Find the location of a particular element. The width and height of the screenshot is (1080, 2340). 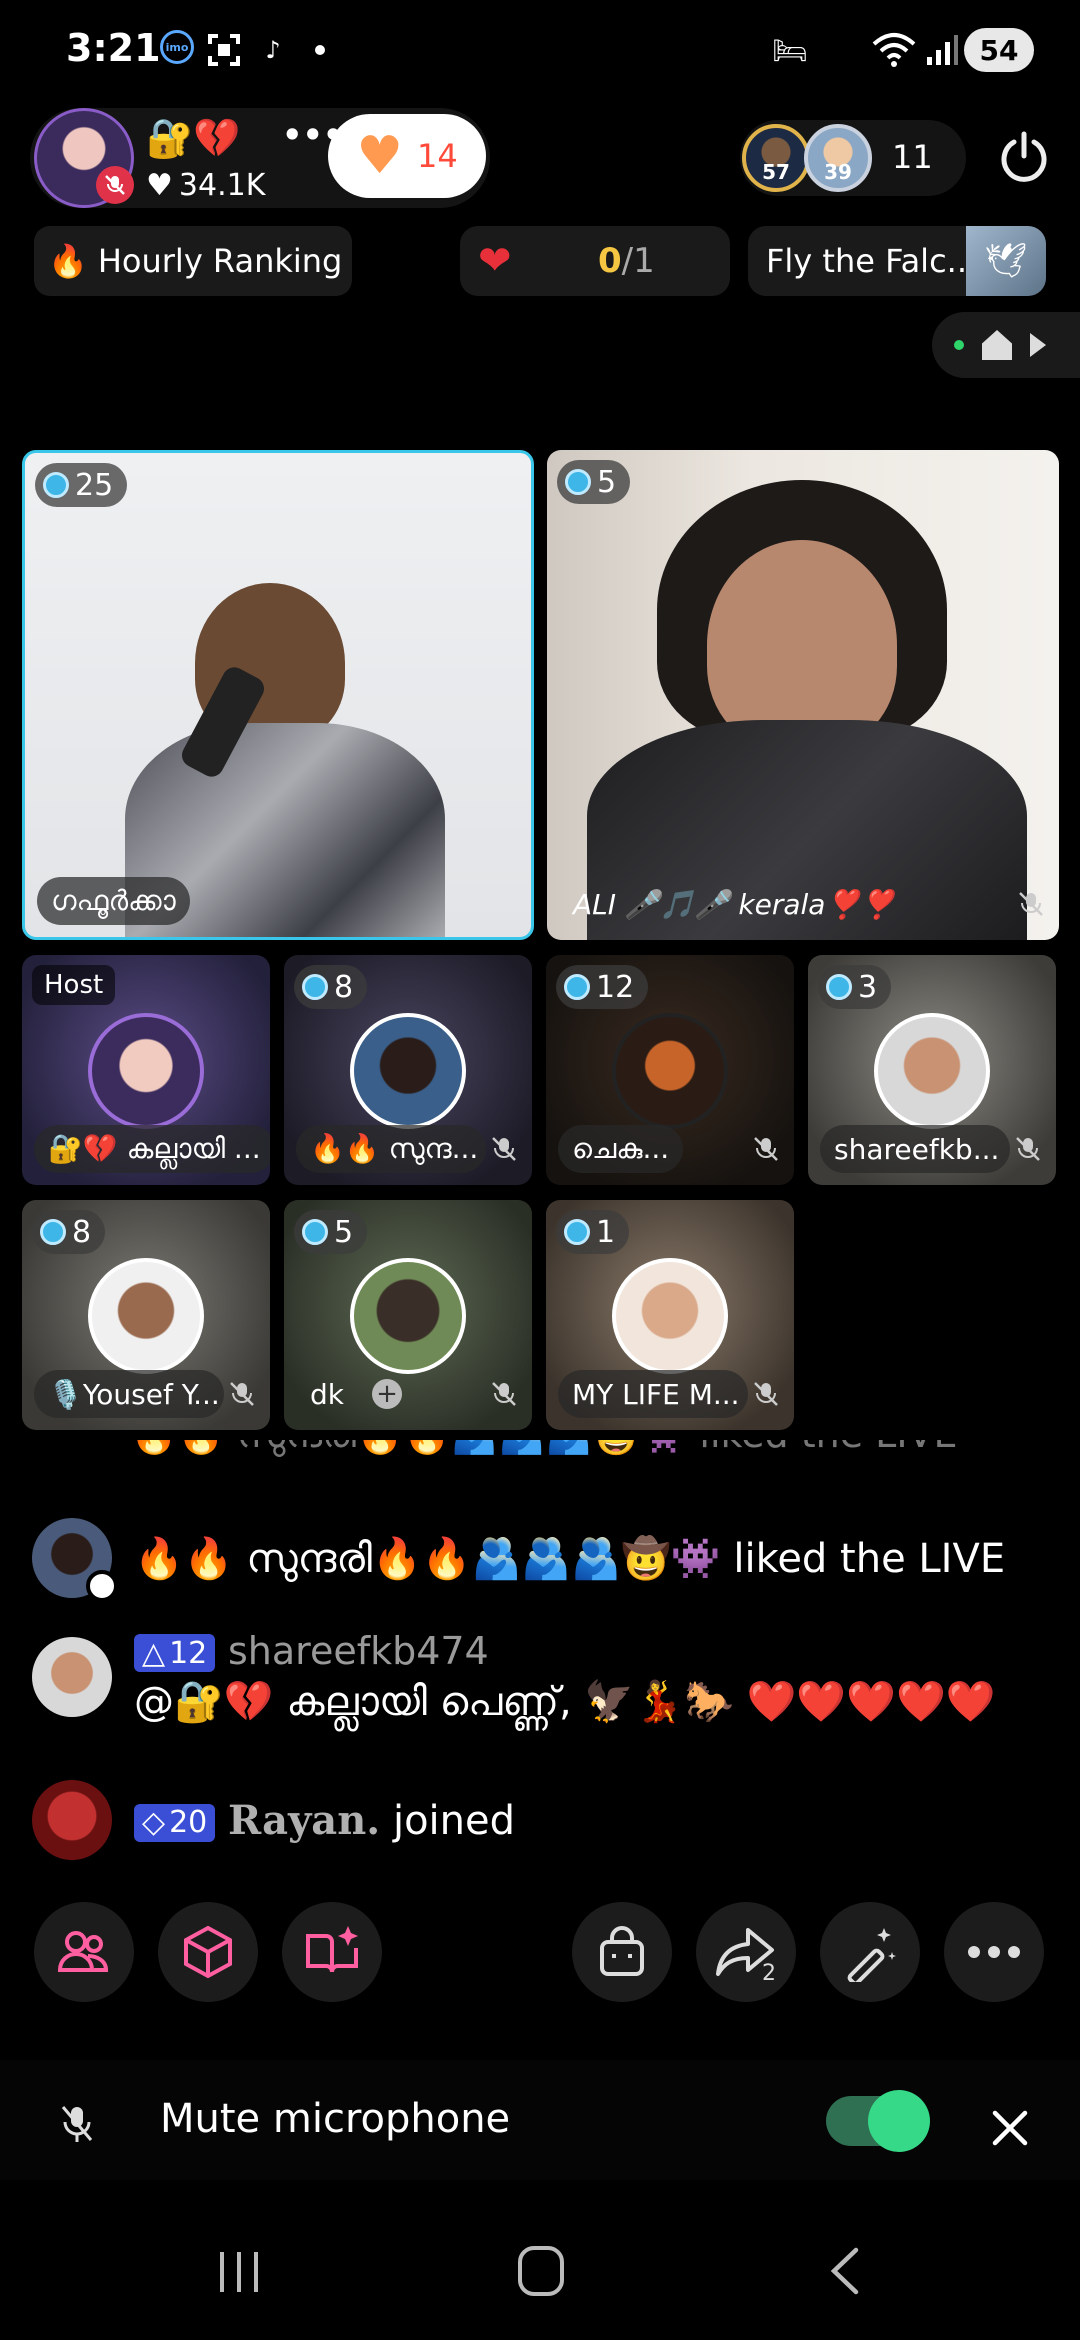

more-options-button is located at coordinates (994, 1952).